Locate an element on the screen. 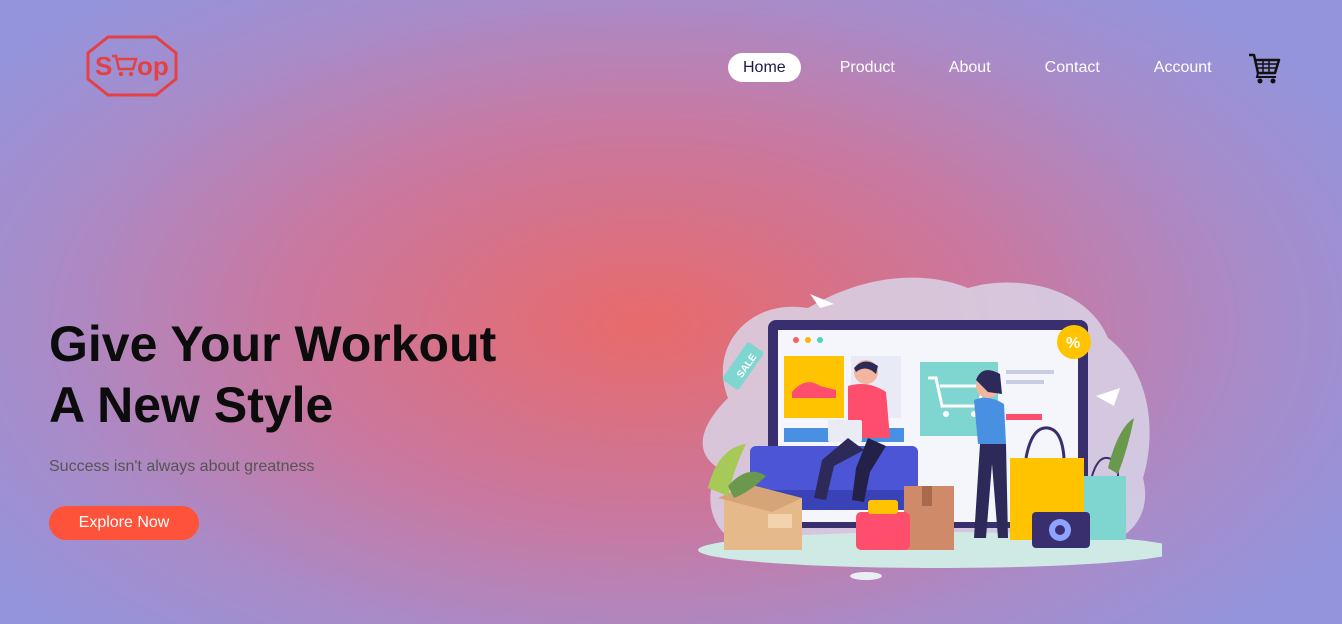 Image resolution: width=1342 pixels, height=624 pixels. hero-title-line2: A New Style is located at coordinates (191, 405).